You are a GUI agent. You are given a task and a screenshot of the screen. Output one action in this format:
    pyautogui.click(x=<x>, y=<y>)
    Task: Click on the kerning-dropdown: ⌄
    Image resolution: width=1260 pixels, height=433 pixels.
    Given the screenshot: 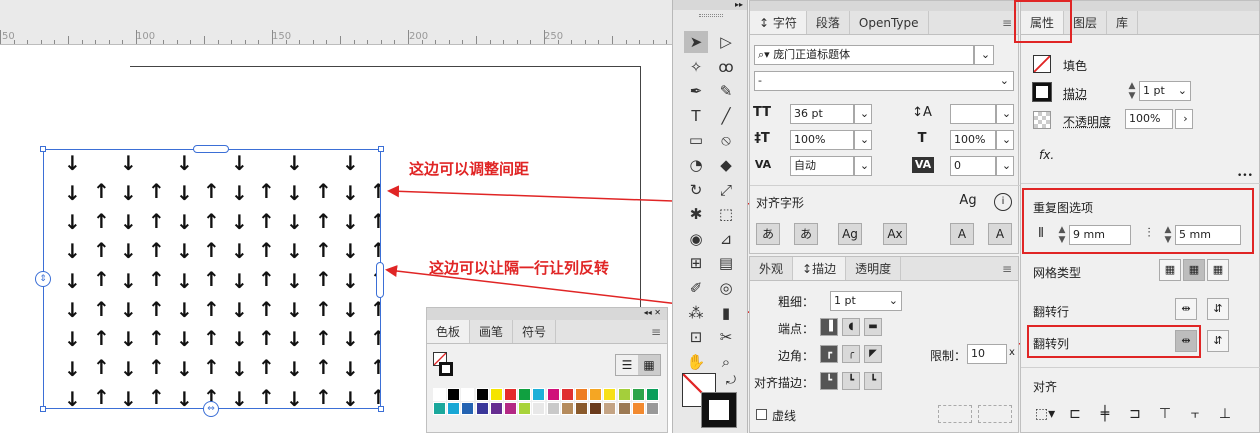 What is the action you would take?
    pyautogui.click(x=863, y=166)
    